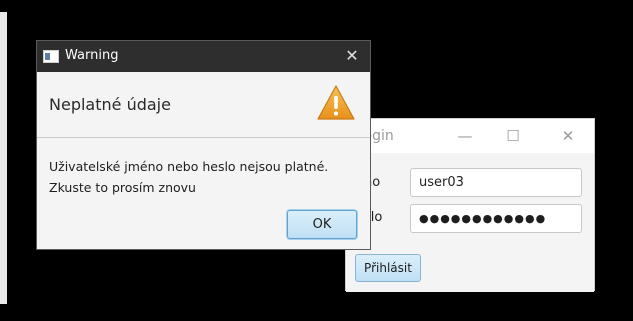  Describe the element at coordinates (336, 102) in the screenshot. I see `warning-triangle-icon` at that location.